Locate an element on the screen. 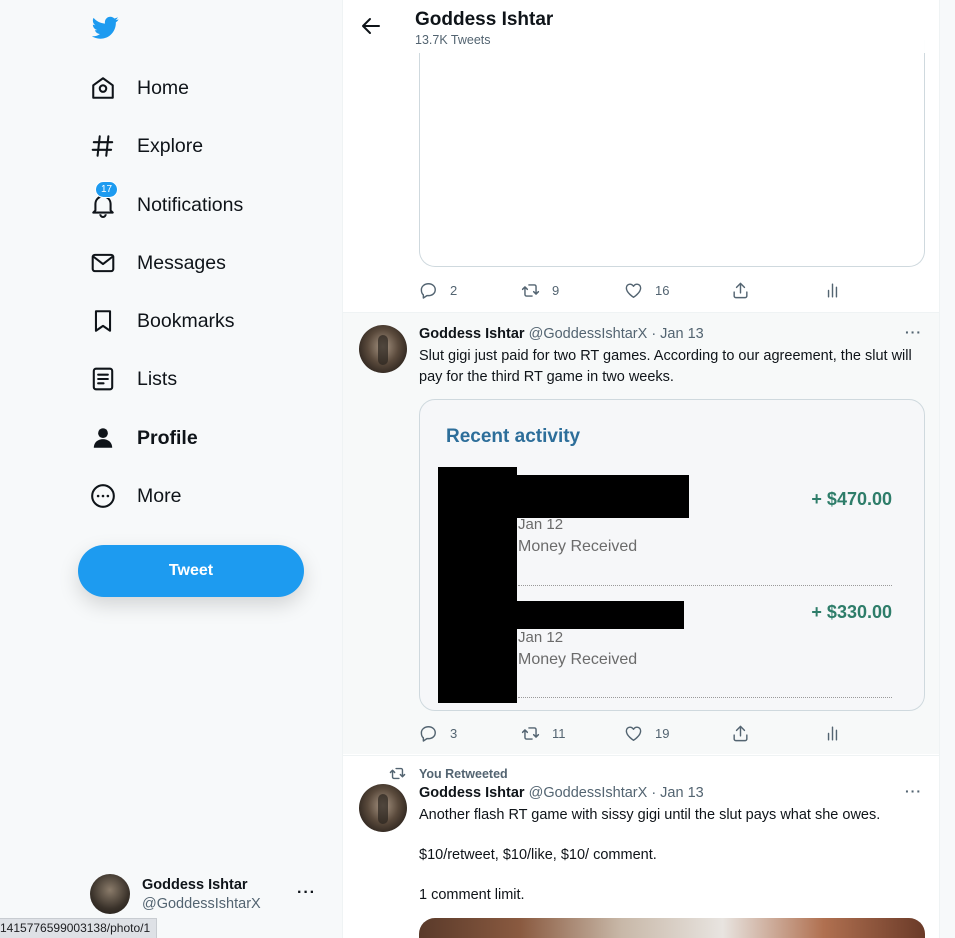 The height and width of the screenshot is (938, 955). twitter-logo-icon is located at coordinates (105, 28).